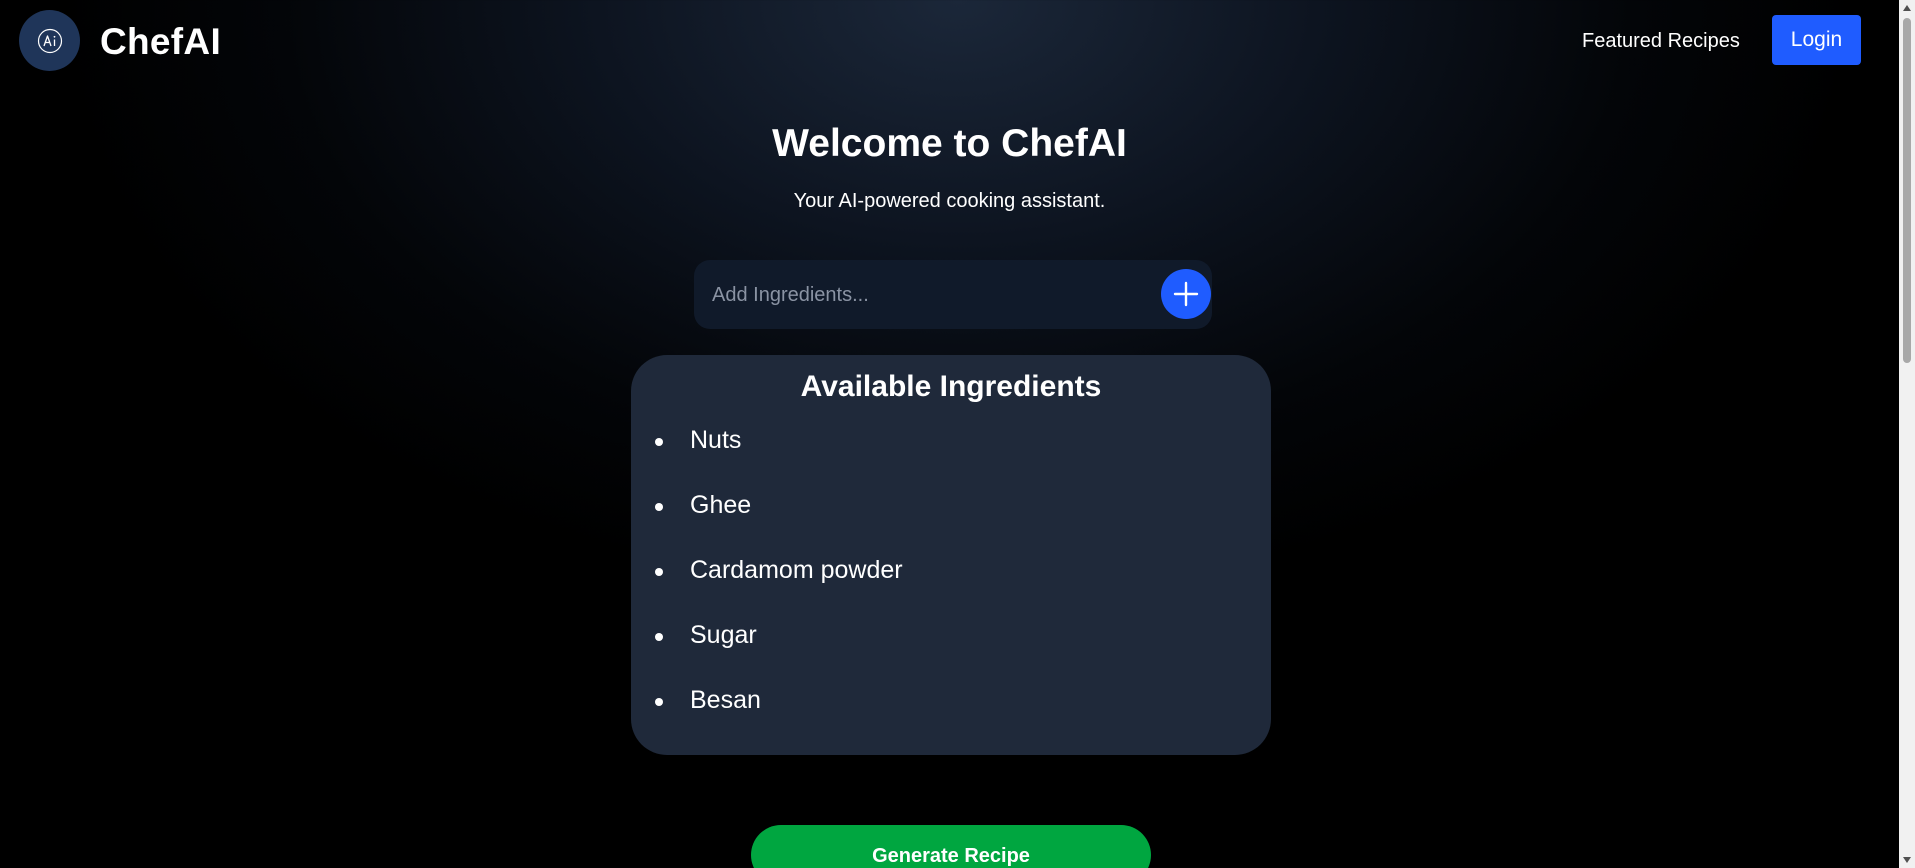 Image resolution: width=1915 pixels, height=868 pixels. I want to click on scroll-up-arrow-icon, so click(1907, 8).